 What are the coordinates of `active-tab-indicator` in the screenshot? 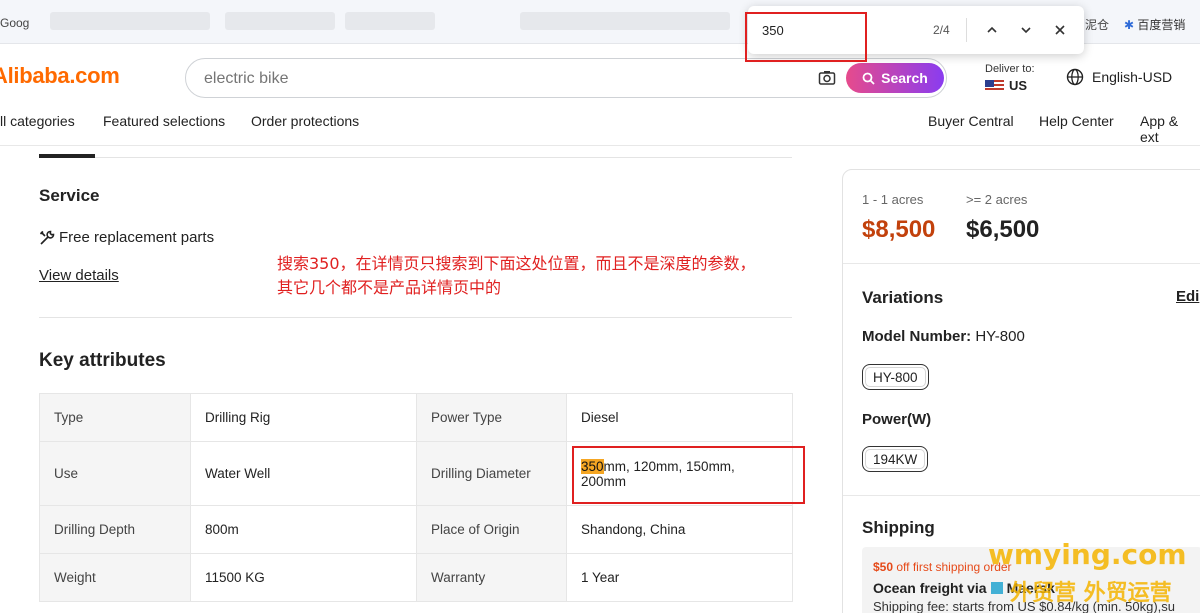 It's located at (67, 156).